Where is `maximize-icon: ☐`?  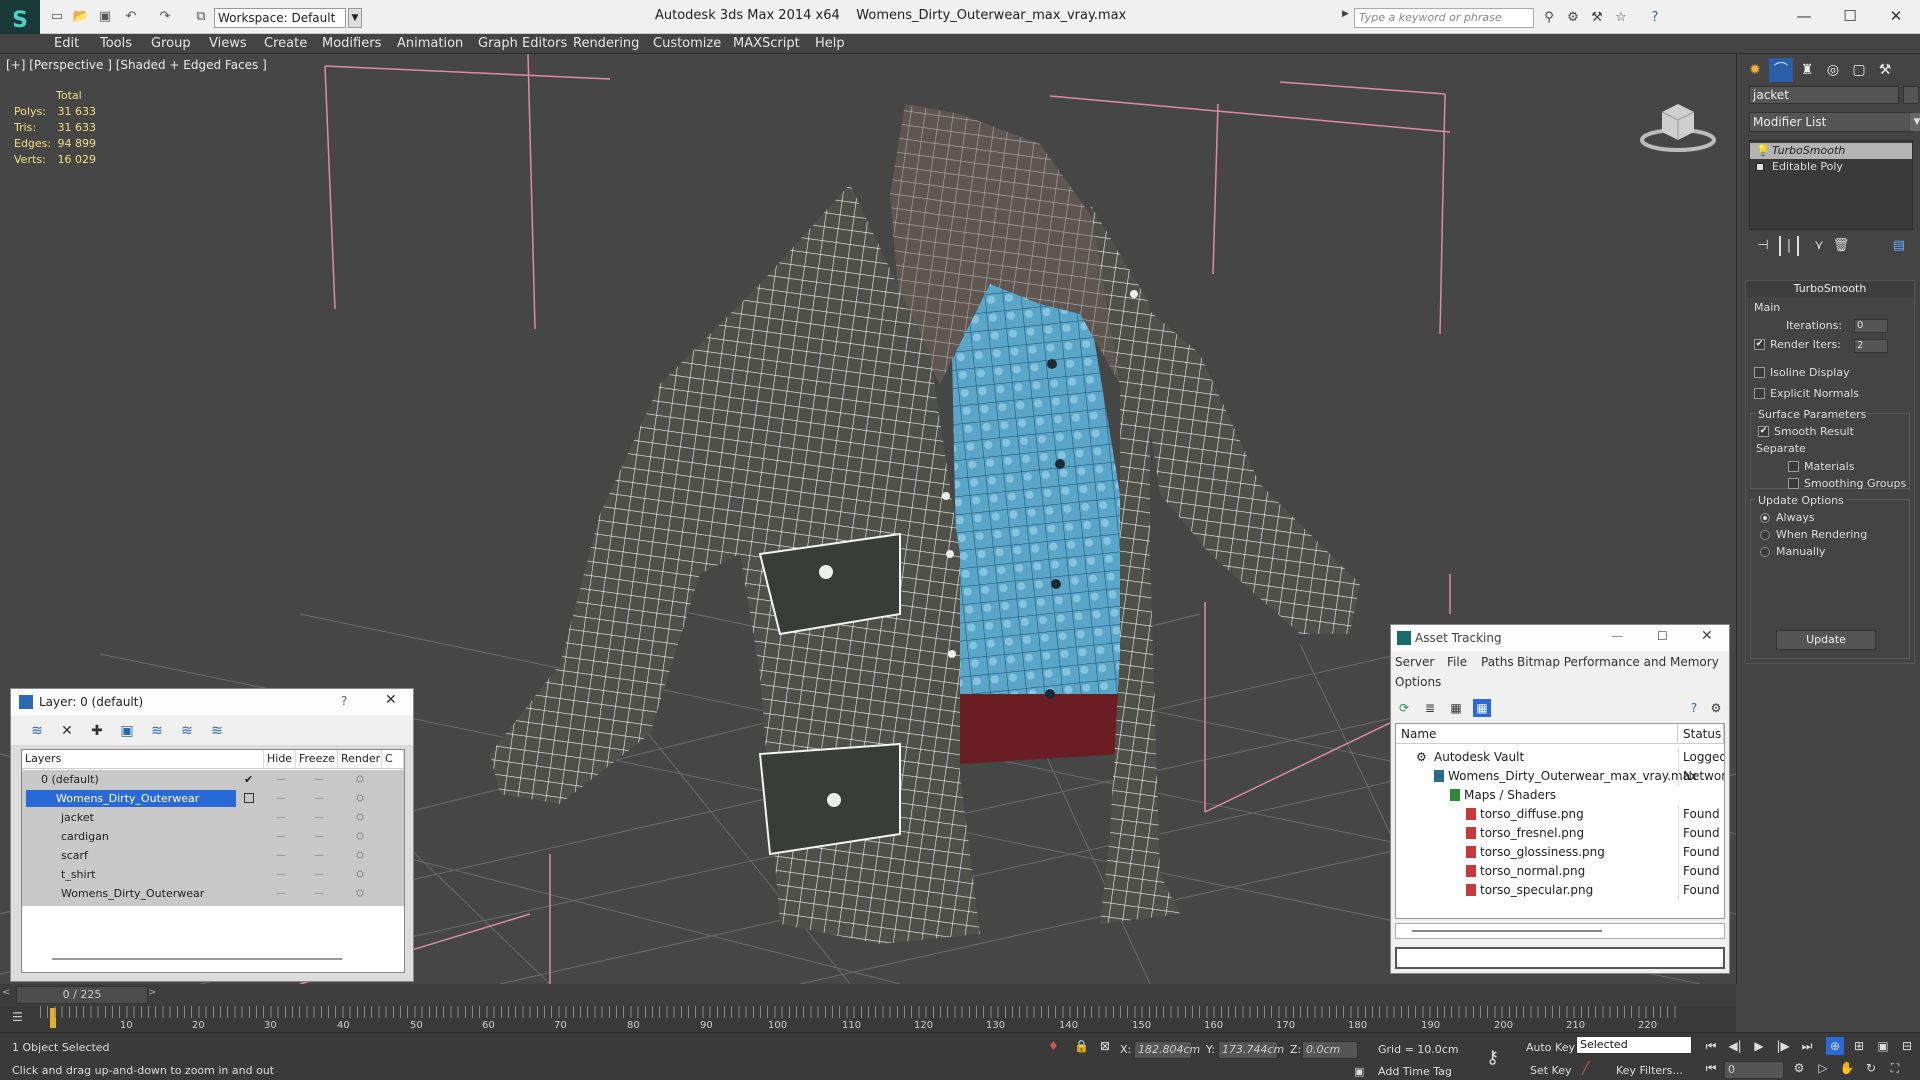
maximize-icon: ☐ is located at coordinates (1662, 636).